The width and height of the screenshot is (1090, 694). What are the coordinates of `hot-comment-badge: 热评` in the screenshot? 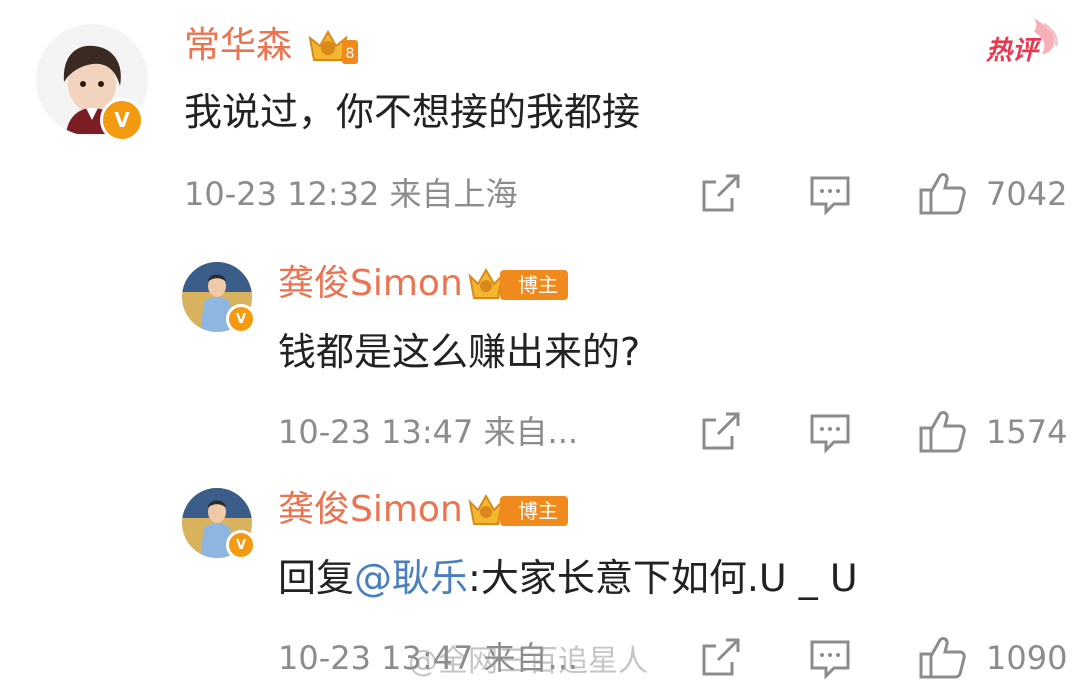 It's located at (1021, 40).